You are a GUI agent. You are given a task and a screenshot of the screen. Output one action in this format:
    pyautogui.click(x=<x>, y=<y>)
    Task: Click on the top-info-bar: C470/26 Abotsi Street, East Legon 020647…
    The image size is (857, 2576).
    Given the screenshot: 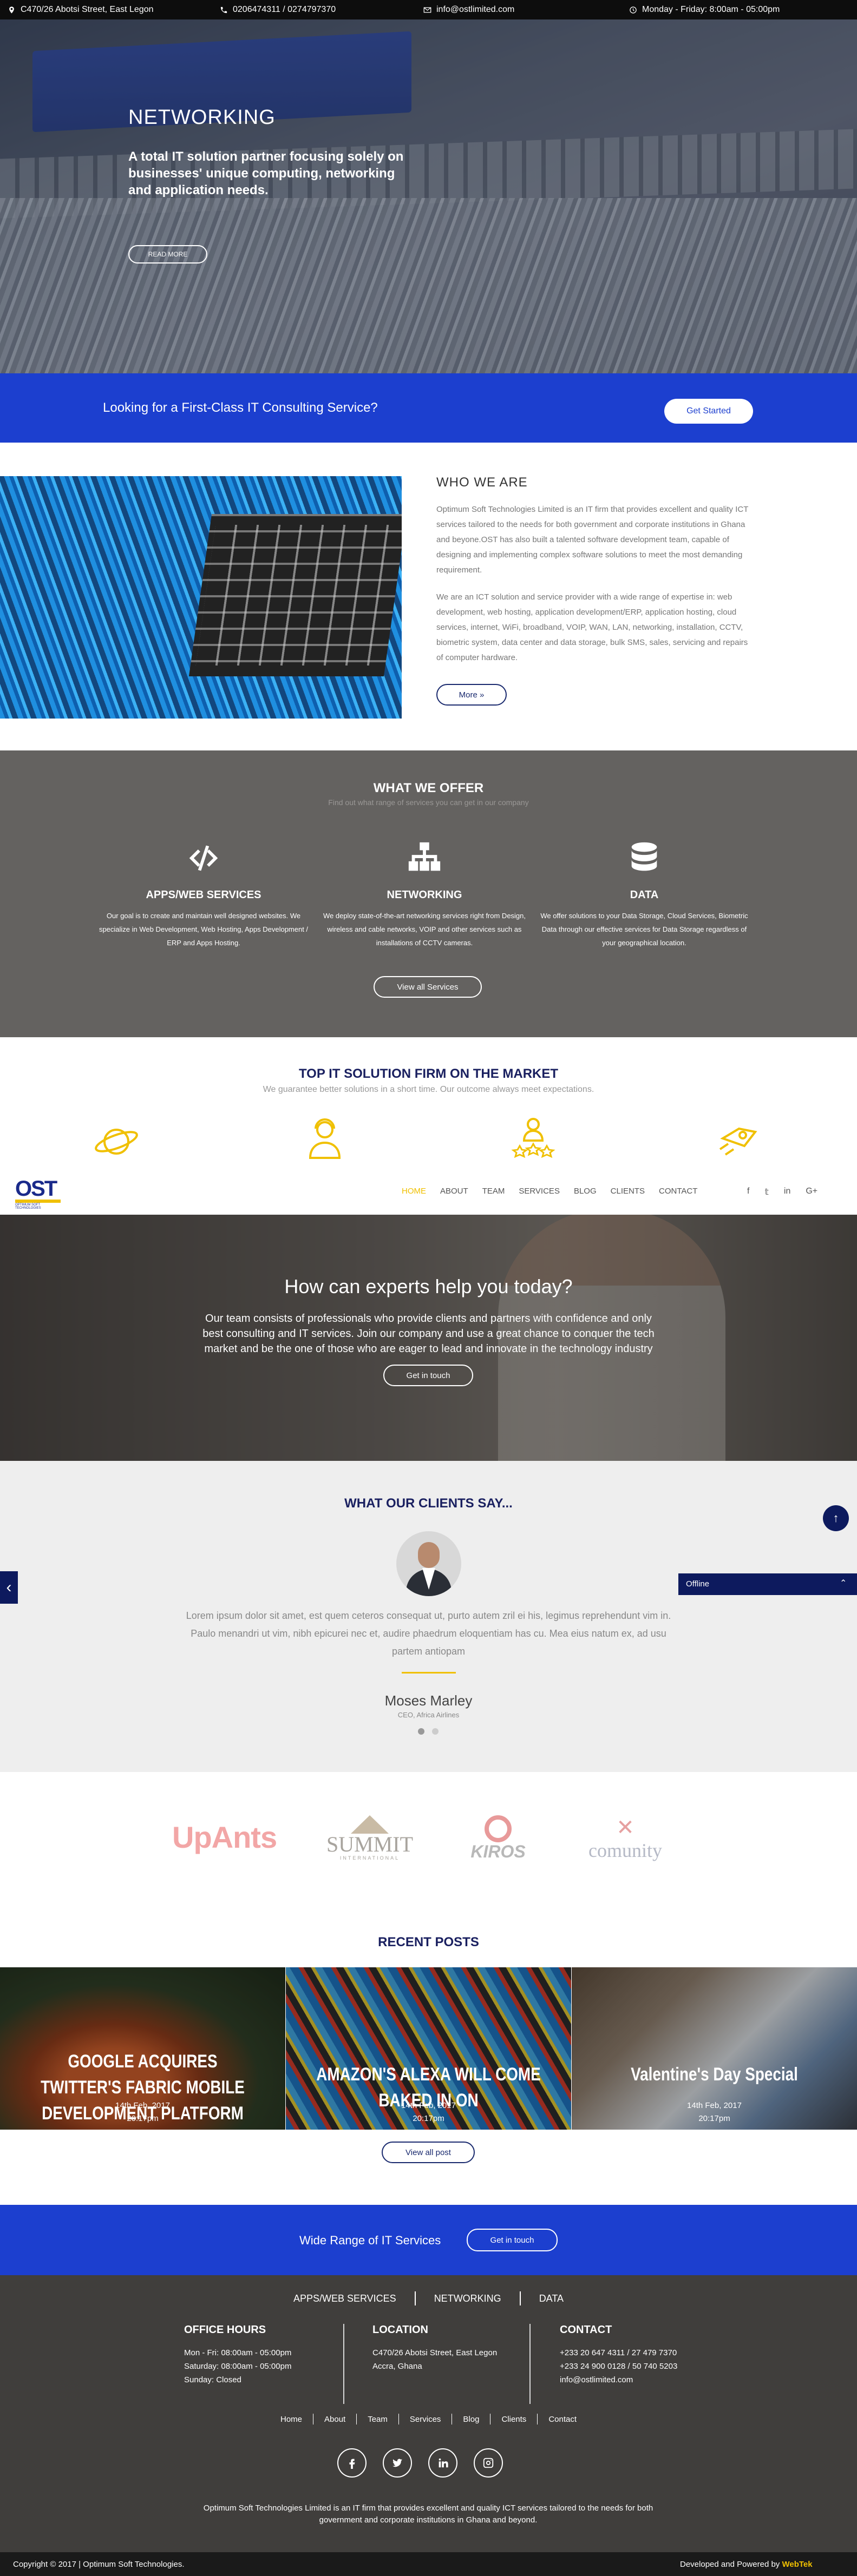 What is the action you would take?
    pyautogui.click(x=428, y=9)
    